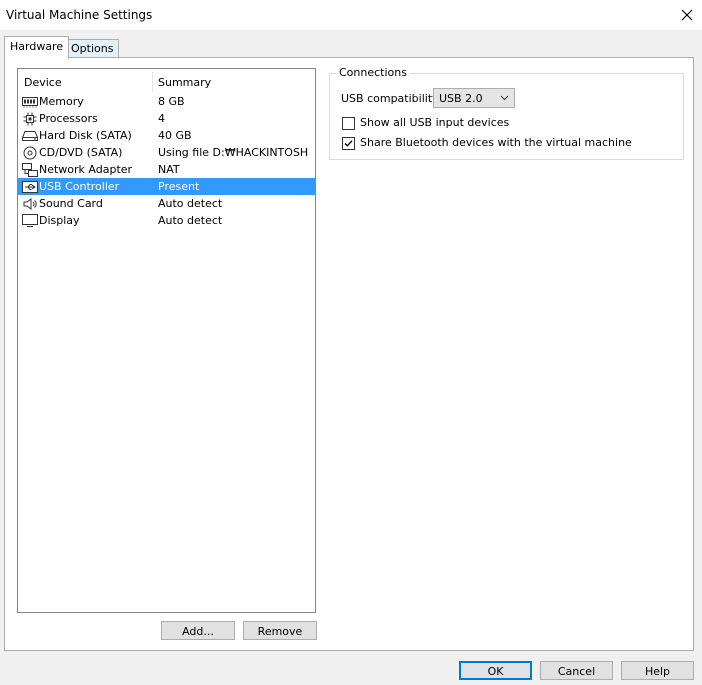 This screenshot has height=685, width=702. Describe the element at coordinates (175, 135) in the screenshot. I see `device-summary: 40 GB` at that location.